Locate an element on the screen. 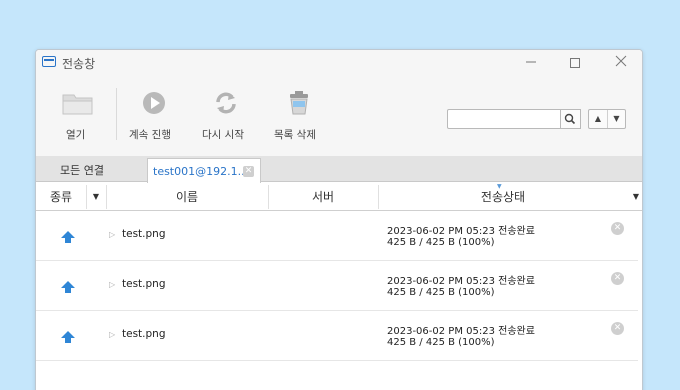  connection-tabs: 모든 연결 test001@192.1... ✕ is located at coordinates (339, 169).